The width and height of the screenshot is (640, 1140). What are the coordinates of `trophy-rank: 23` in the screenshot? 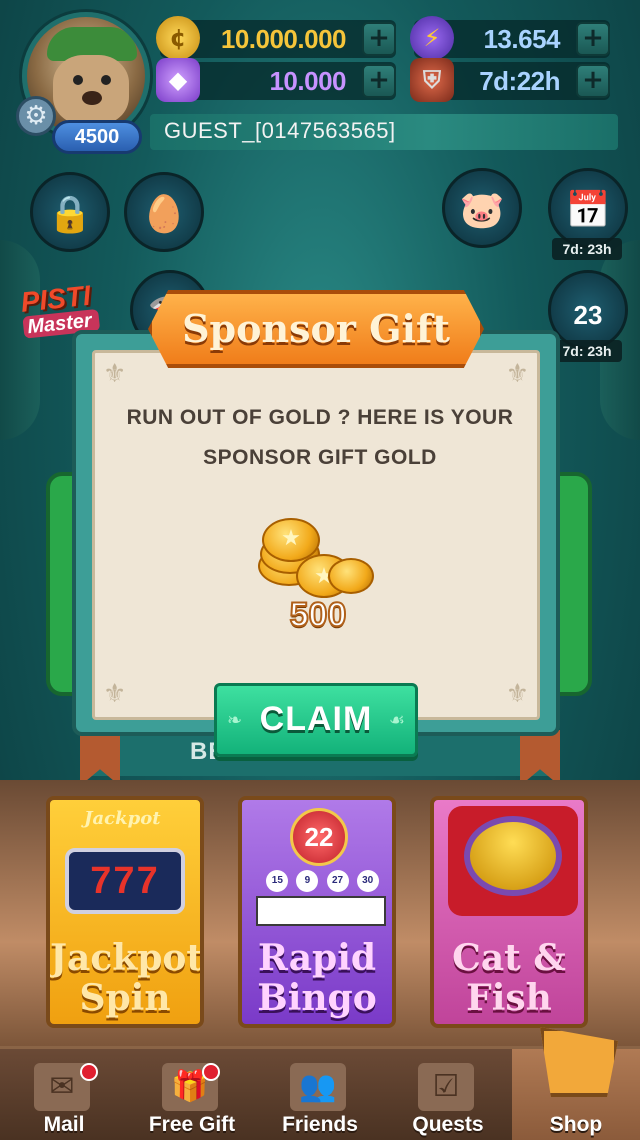 It's located at (588, 315).